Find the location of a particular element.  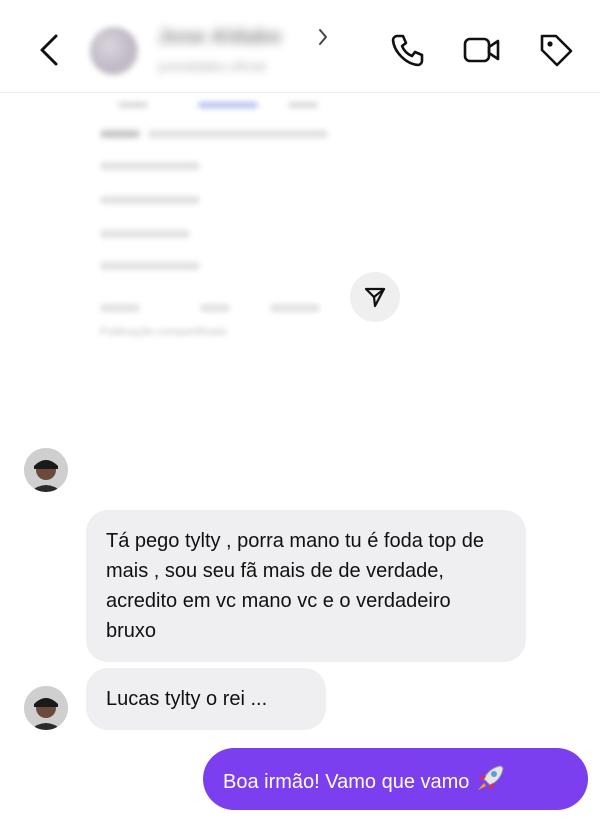

contact-details-chevron is located at coordinates (323, 37).